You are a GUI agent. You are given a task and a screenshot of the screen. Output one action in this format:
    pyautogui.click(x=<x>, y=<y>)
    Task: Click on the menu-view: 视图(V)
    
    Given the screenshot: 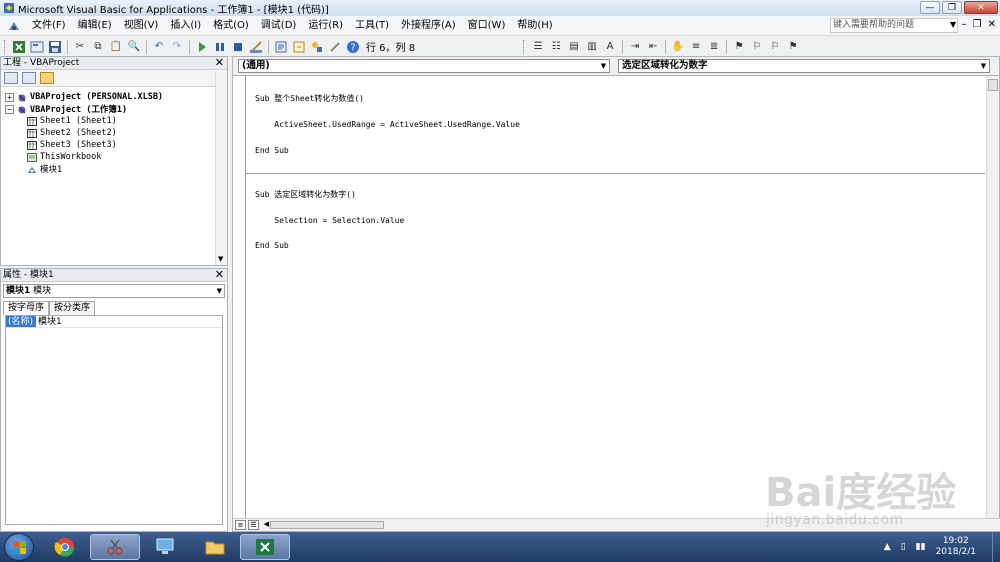 What is the action you would take?
    pyautogui.click(x=141, y=26)
    